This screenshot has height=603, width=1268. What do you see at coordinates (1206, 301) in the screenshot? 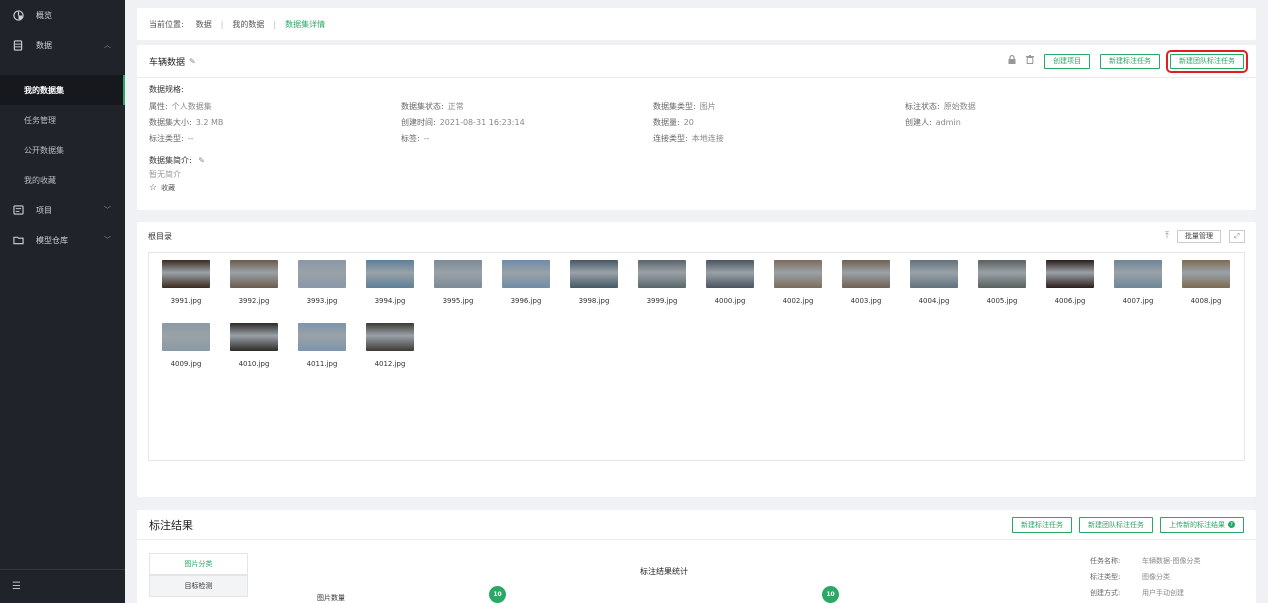
I see `file-name: 4008.jpg` at bounding box center [1206, 301].